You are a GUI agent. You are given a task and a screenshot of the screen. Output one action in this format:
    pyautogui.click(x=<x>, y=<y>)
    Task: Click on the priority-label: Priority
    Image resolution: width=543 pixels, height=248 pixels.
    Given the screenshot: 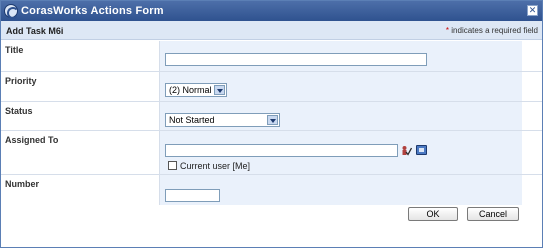 What is the action you would take?
    pyautogui.click(x=80, y=86)
    